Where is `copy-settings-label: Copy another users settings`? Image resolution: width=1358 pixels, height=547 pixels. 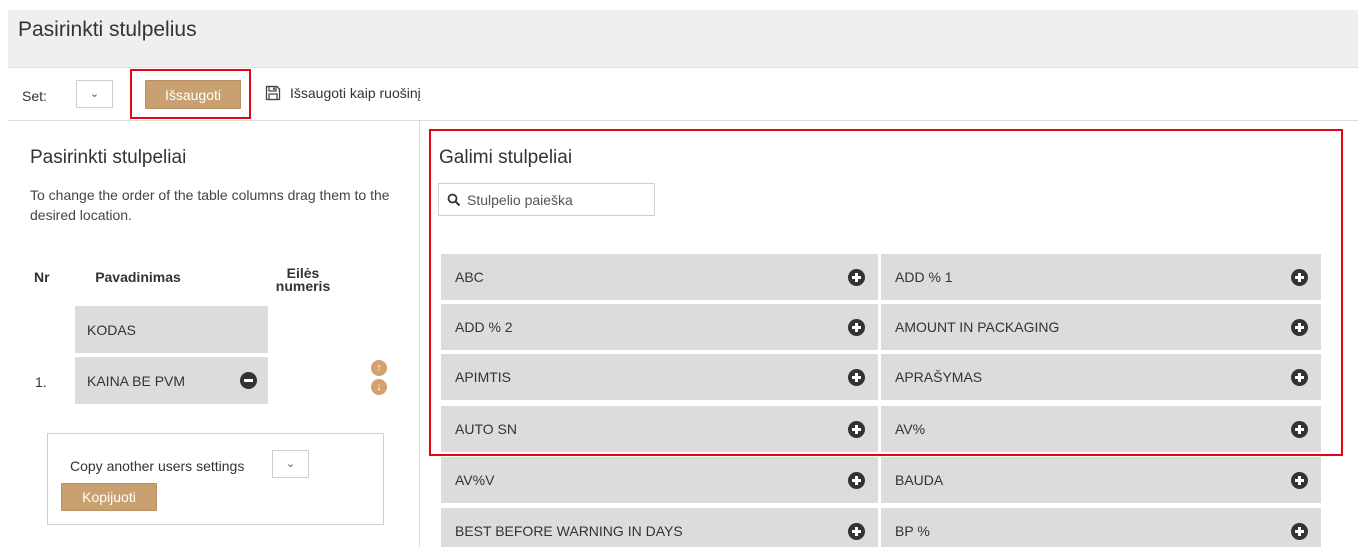
copy-settings-label: Copy another users settings is located at coordinates (157, 466).